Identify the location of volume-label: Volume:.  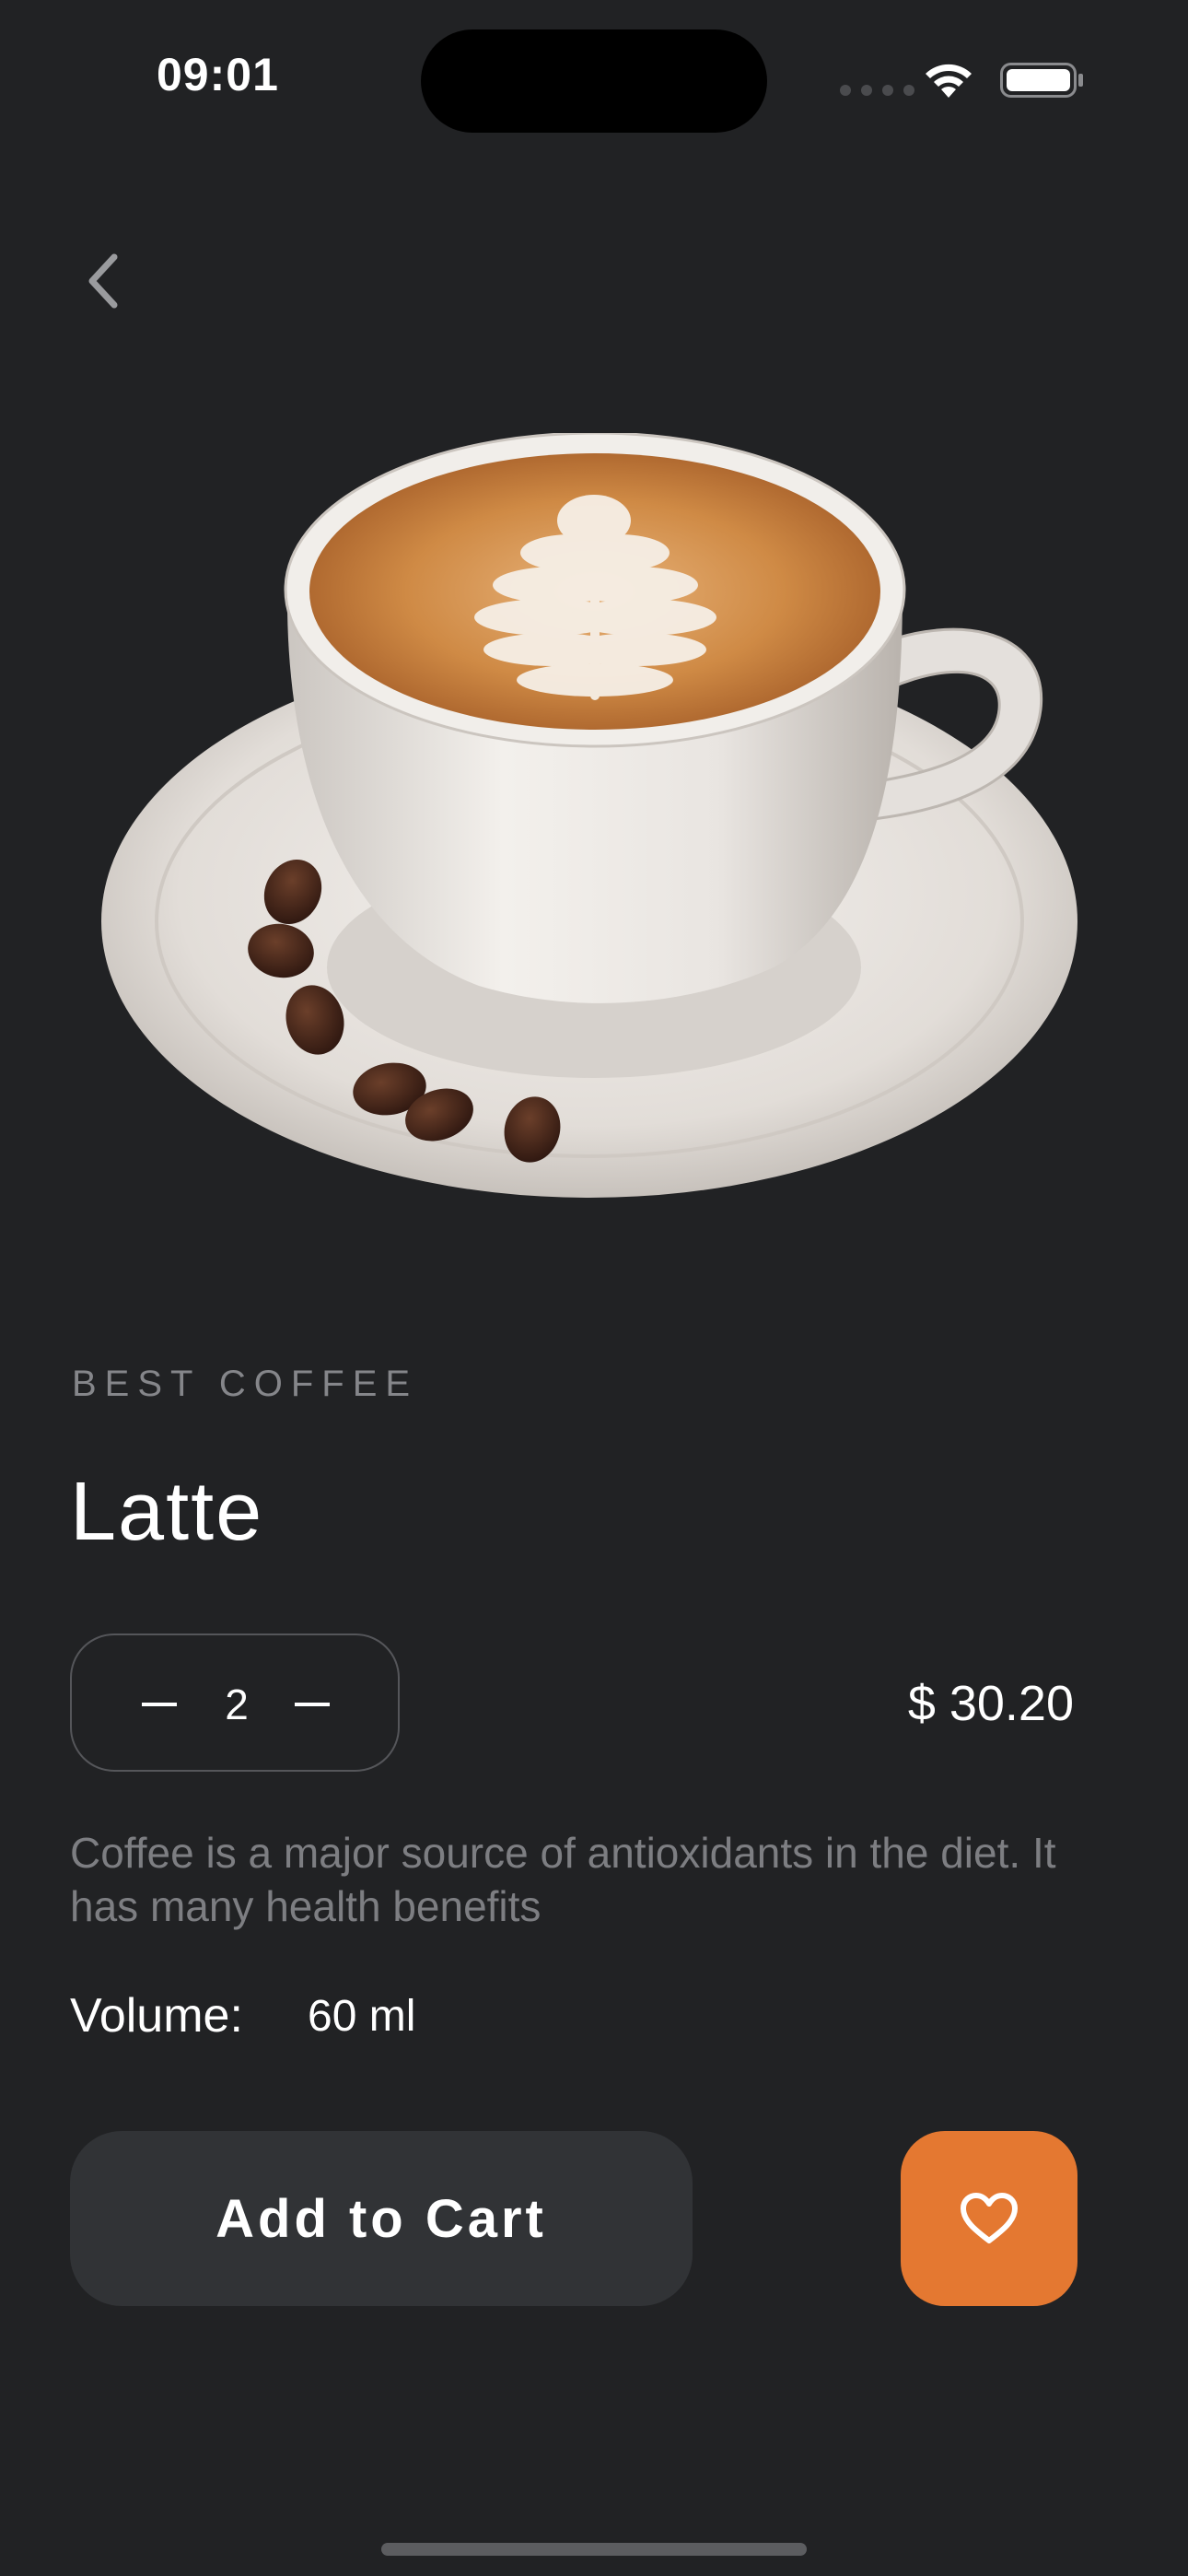
(156, 2016).